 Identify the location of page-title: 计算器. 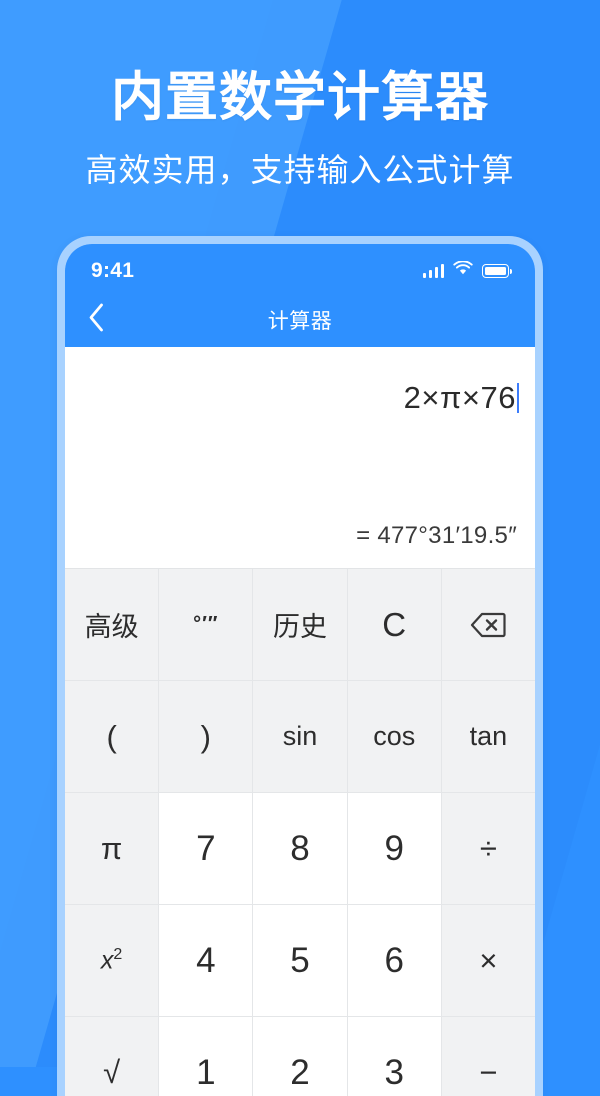
(300, 321).